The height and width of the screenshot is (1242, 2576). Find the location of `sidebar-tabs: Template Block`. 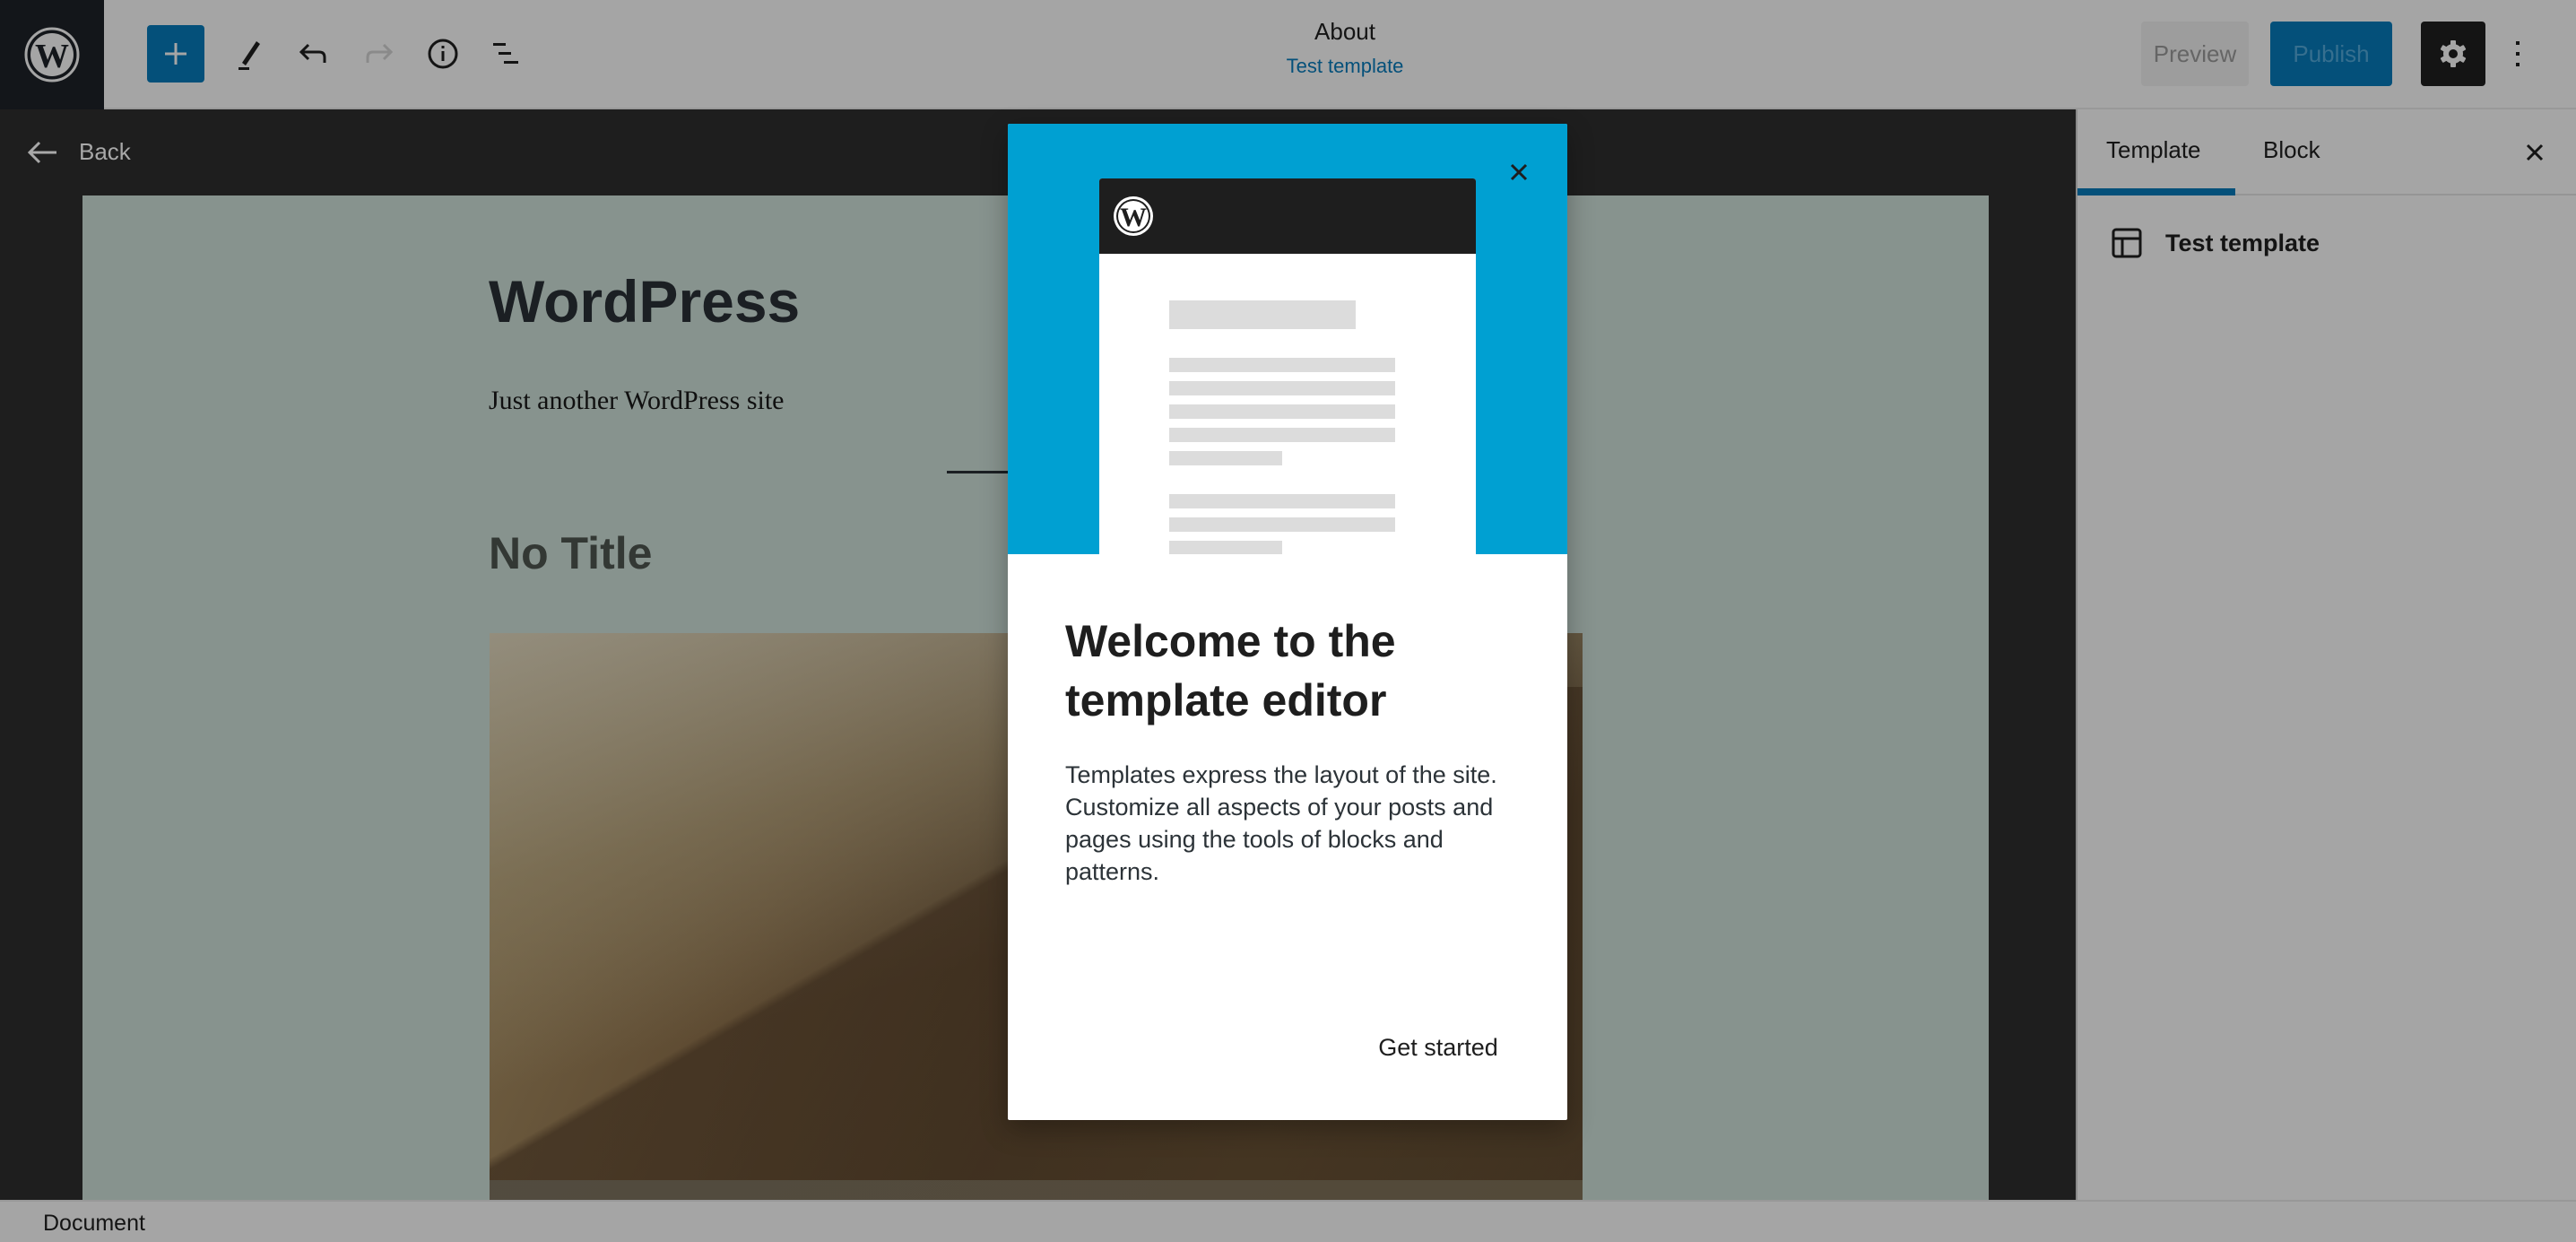

sidebar-tabs: Template Block is located at coordinates (2326, 152).